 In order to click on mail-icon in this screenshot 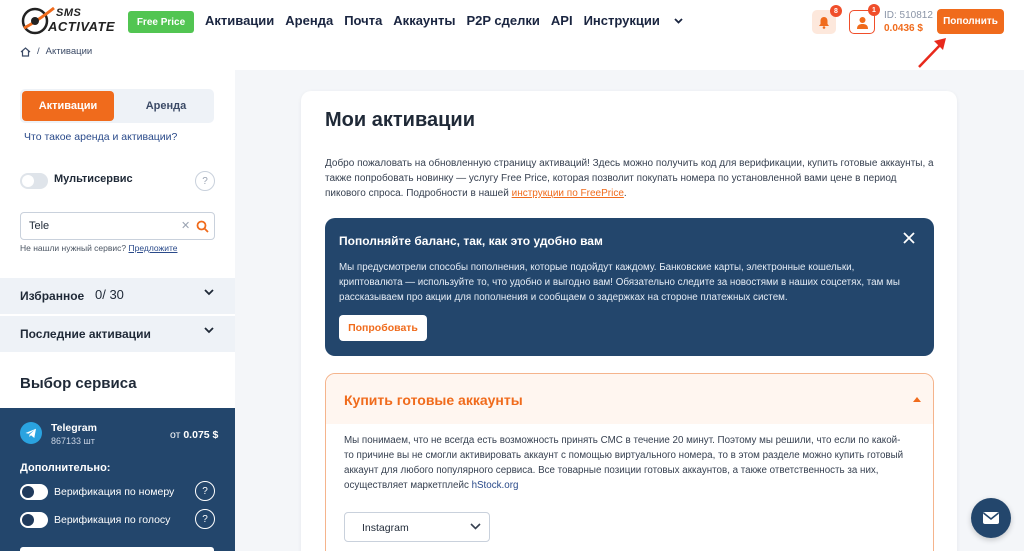, I will do `click(991, 518)`.